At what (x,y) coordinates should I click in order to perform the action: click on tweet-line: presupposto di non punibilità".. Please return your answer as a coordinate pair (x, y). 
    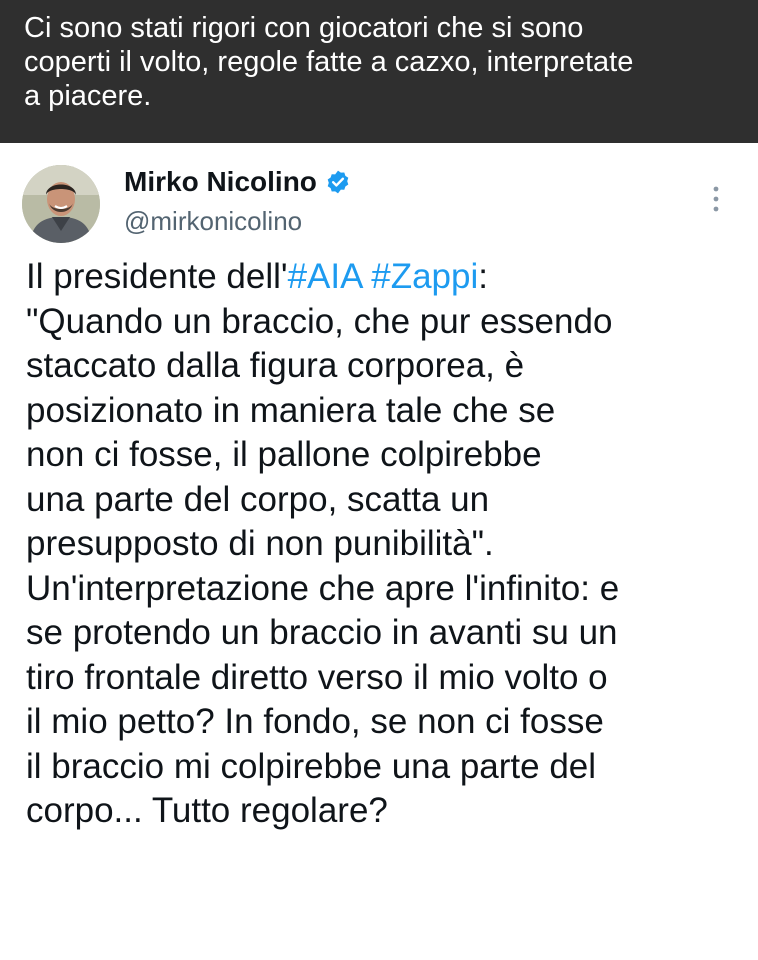
    Looking at the image, I should click on (260, 543).